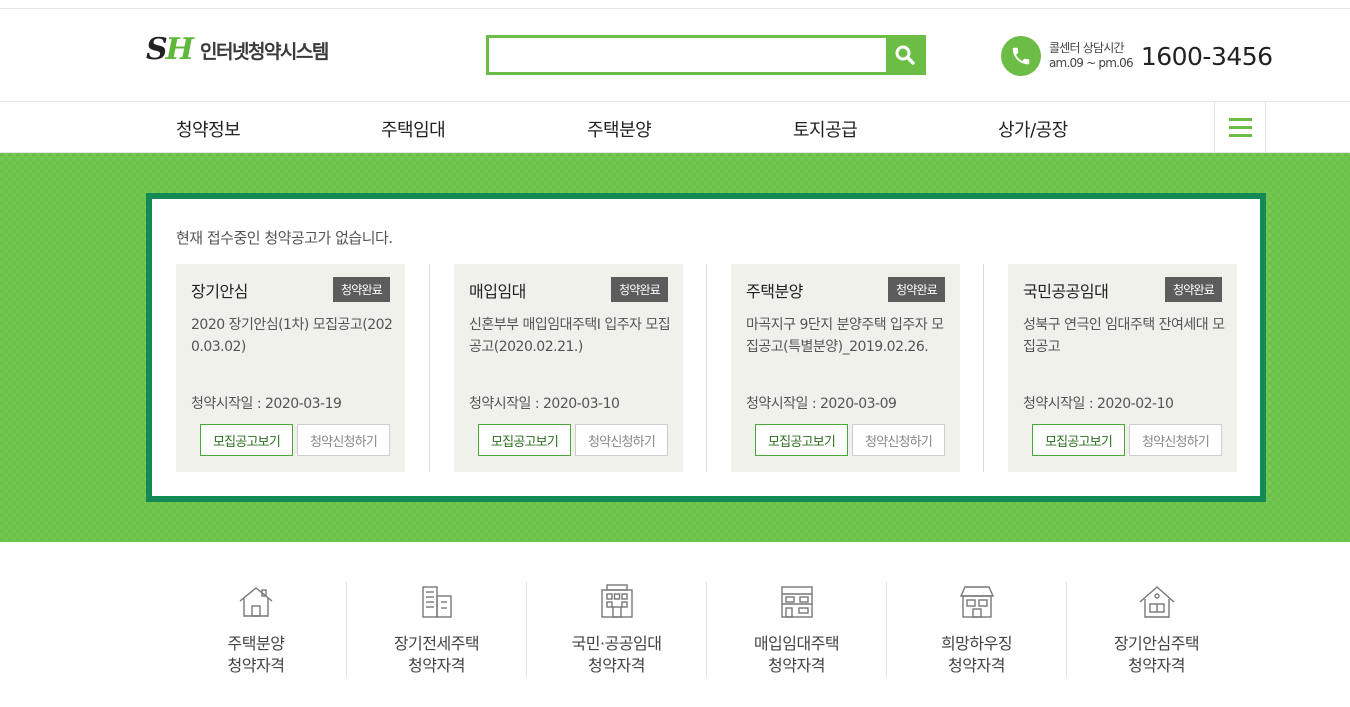 The image size is (1350, 707). What do you see at coordinates (1156, 630) in the screenshot?
I see `quick-link-long-term-safe-eligibility: 장기안심주택 청약자격` at bounding box center [1156, 630].